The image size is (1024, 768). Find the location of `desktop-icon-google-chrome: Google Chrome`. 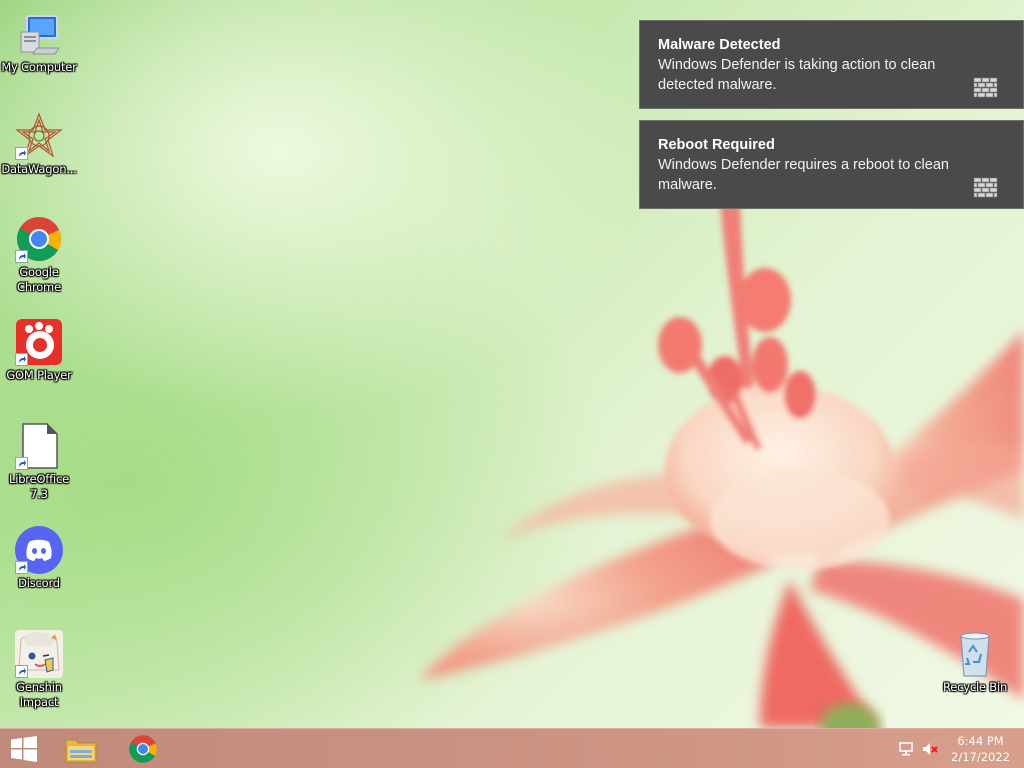

desktop-icon-google-chrome: Google Chrome is located at coordinates (39, 255).